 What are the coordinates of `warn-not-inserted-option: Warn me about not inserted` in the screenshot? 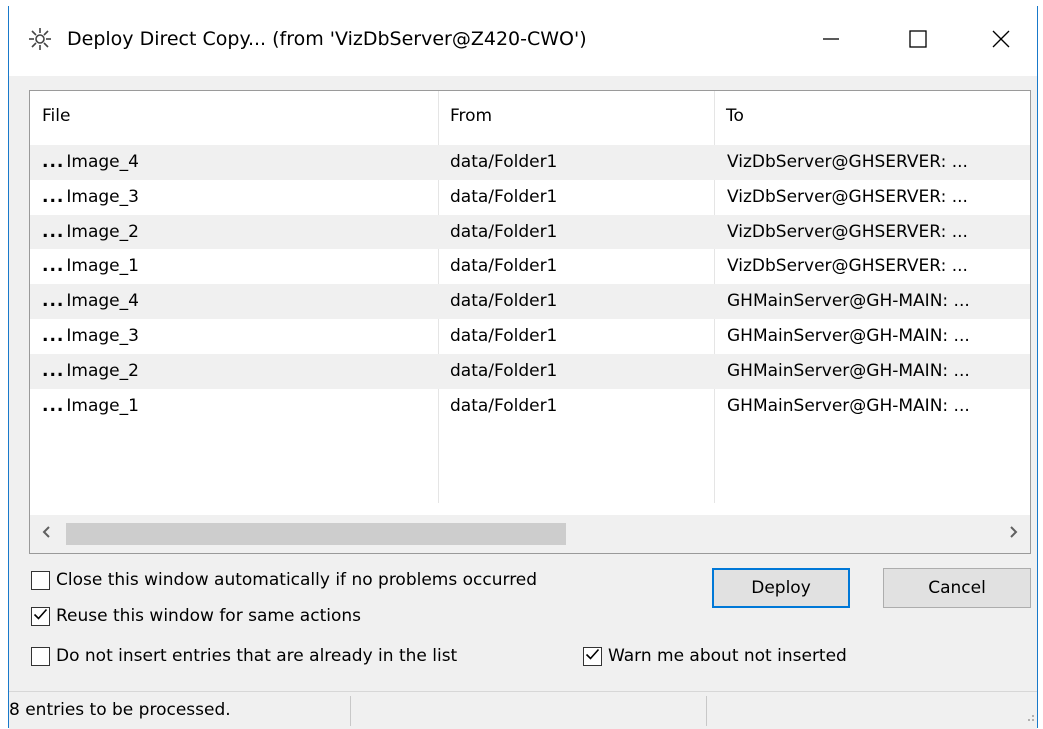 It's located at (715, 656).